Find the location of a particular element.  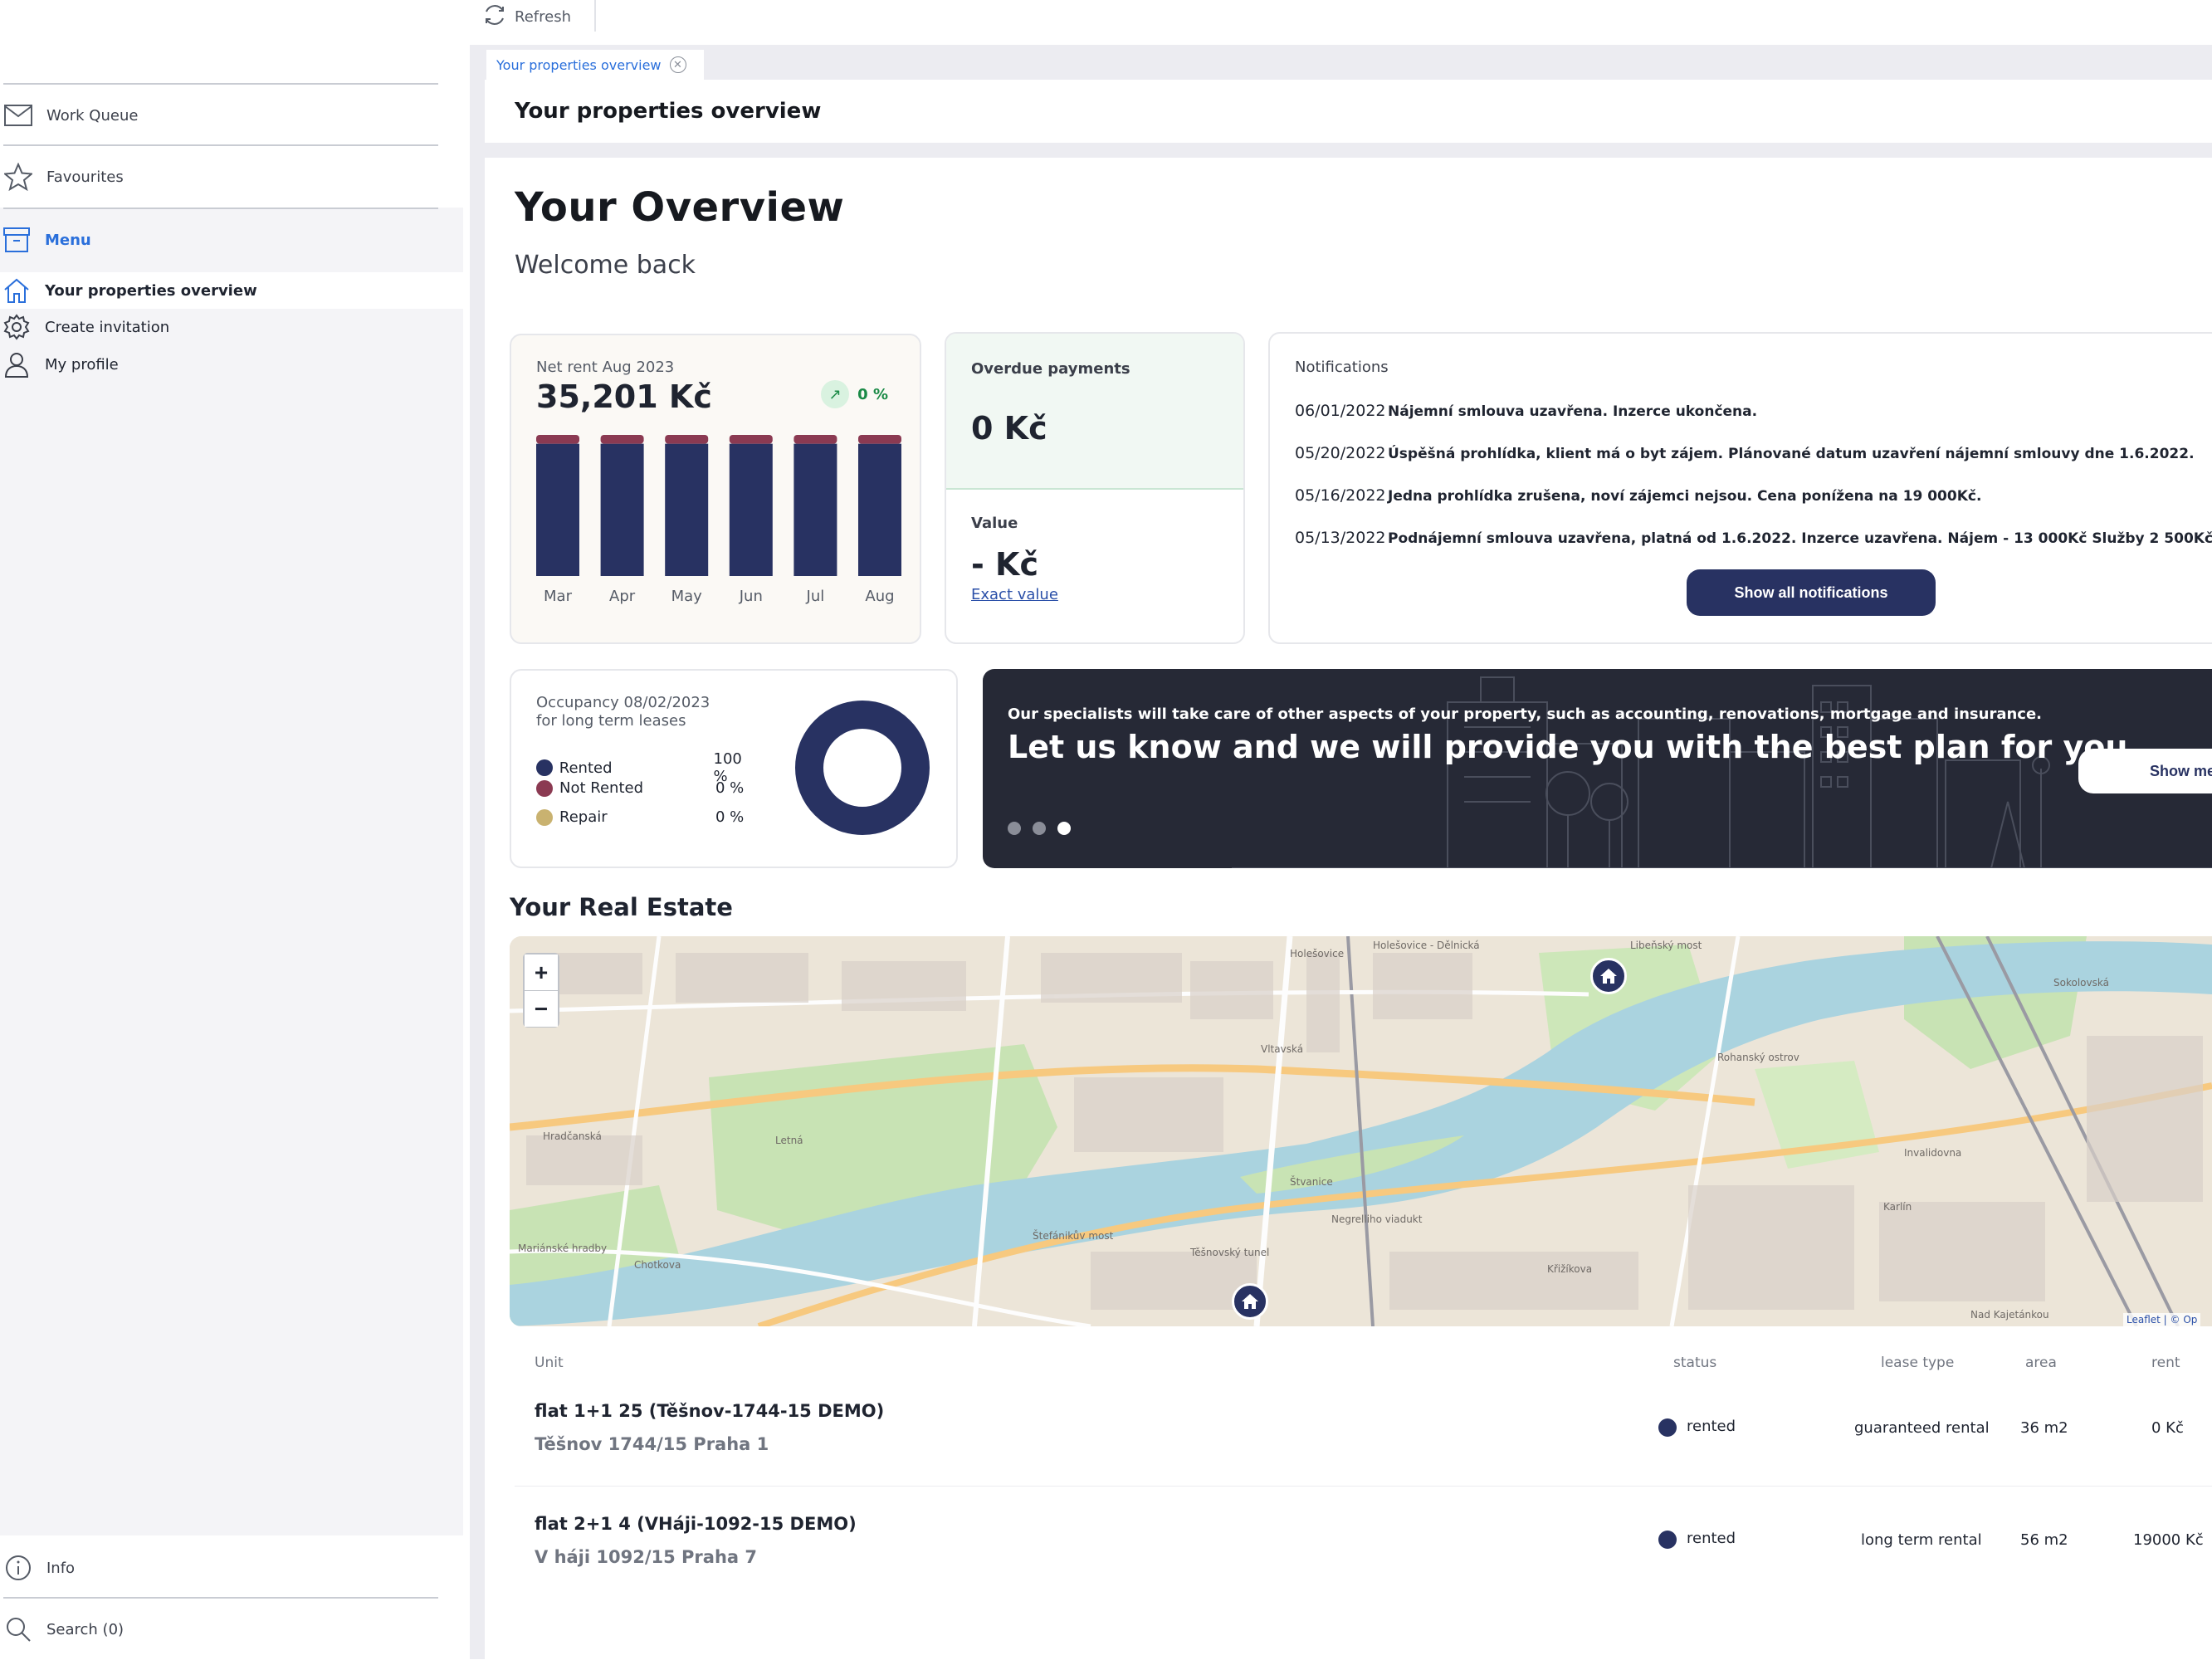

zoom-out-button: − is located at coordinates (542, 1009).